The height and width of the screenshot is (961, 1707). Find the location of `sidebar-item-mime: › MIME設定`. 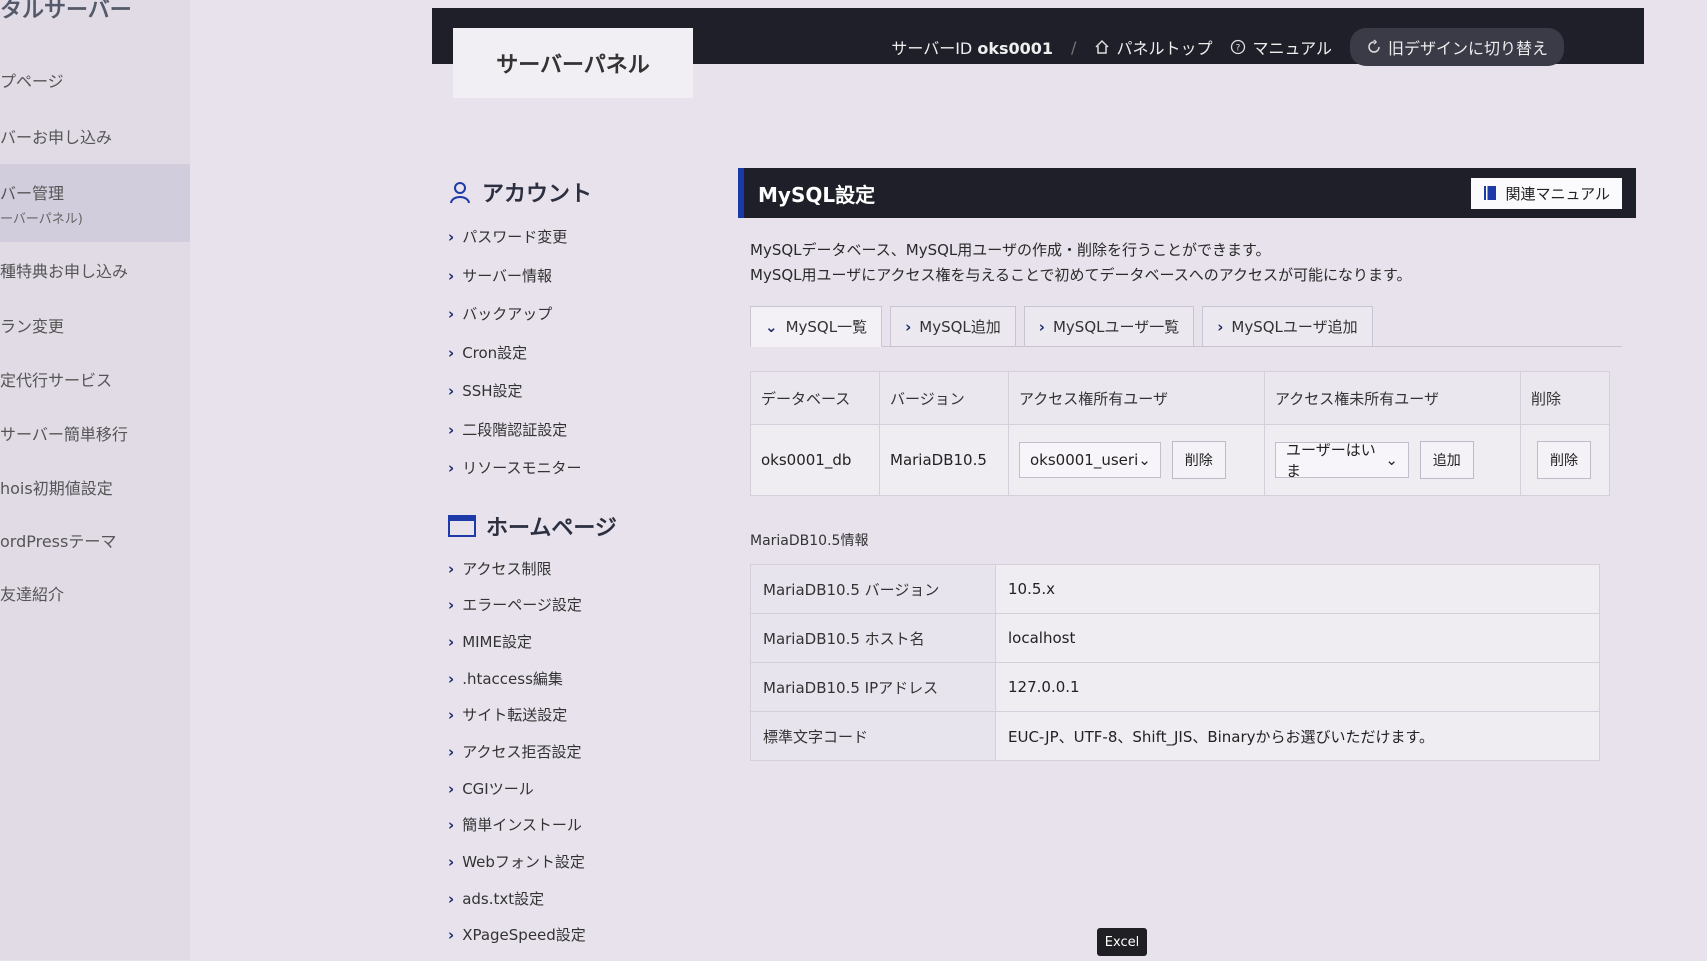

sidebar-item-mime: › MIME設定 is located at coordinates (578, 649).